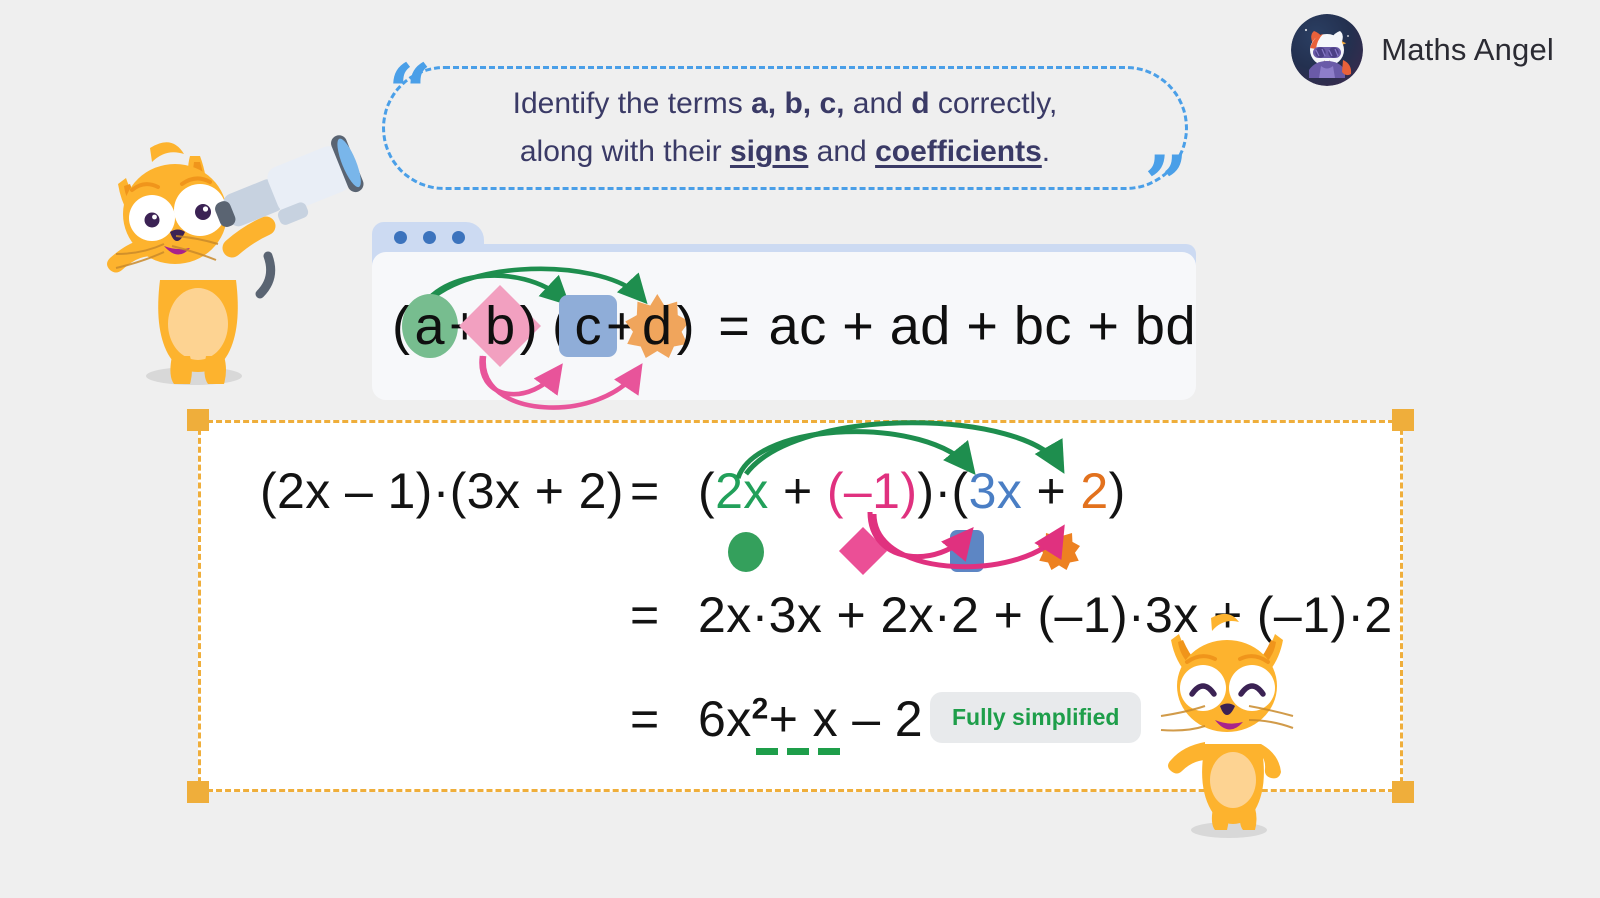 The height and width of the screenshot is (898, 1600). What do you see at coordinates (632, 103) in the screenshot?
I see `instr-1-pre: Identify the terms` at bounding box center [632, 103].